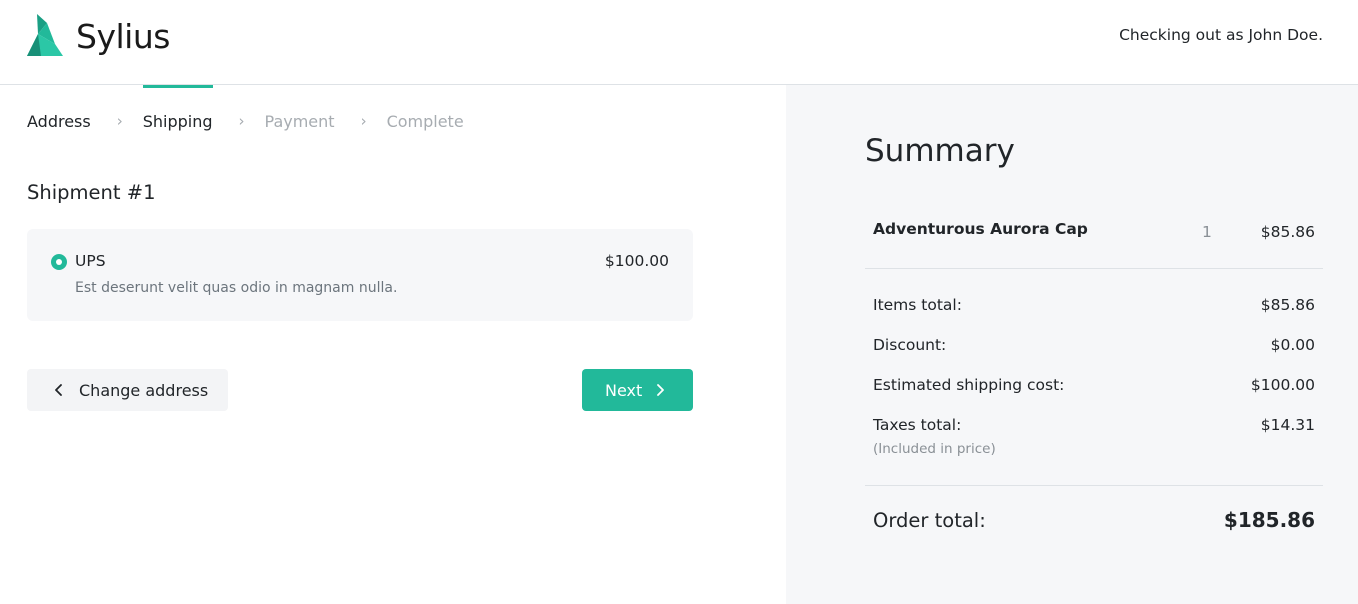 The width and height of the screenshot is (1358, 604). I want to click on chevron-left-icon, so click(58, 390).